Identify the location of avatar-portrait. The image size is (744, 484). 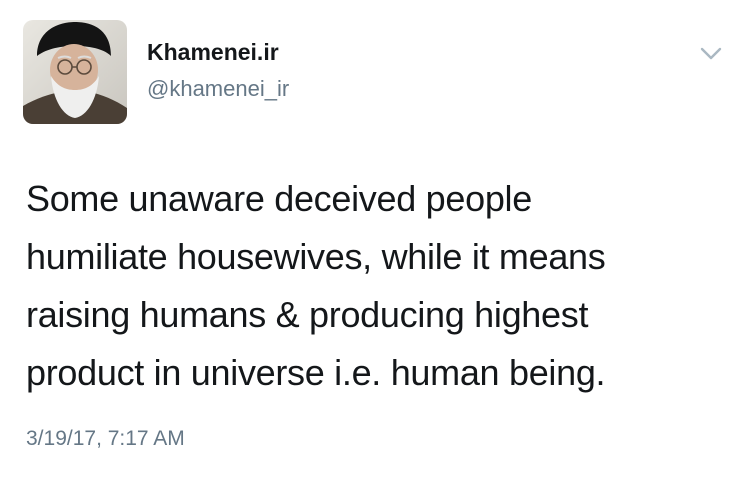
(75, 72).